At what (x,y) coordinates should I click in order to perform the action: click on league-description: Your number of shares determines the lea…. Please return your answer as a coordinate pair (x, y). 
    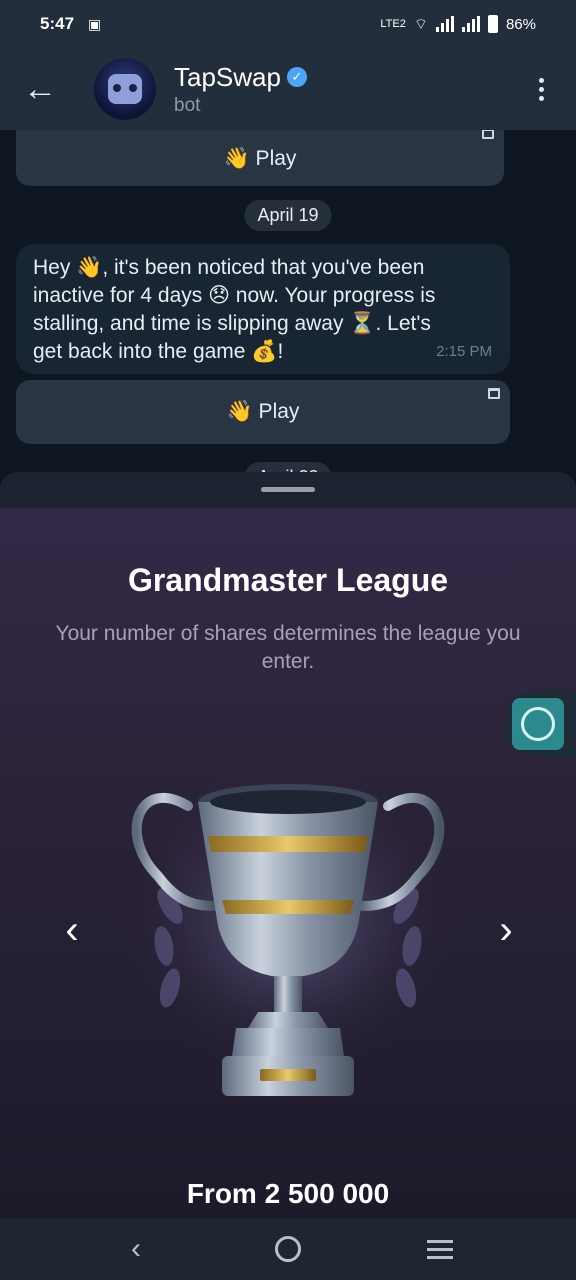
    Looking at the image, I should click on (288, 647).